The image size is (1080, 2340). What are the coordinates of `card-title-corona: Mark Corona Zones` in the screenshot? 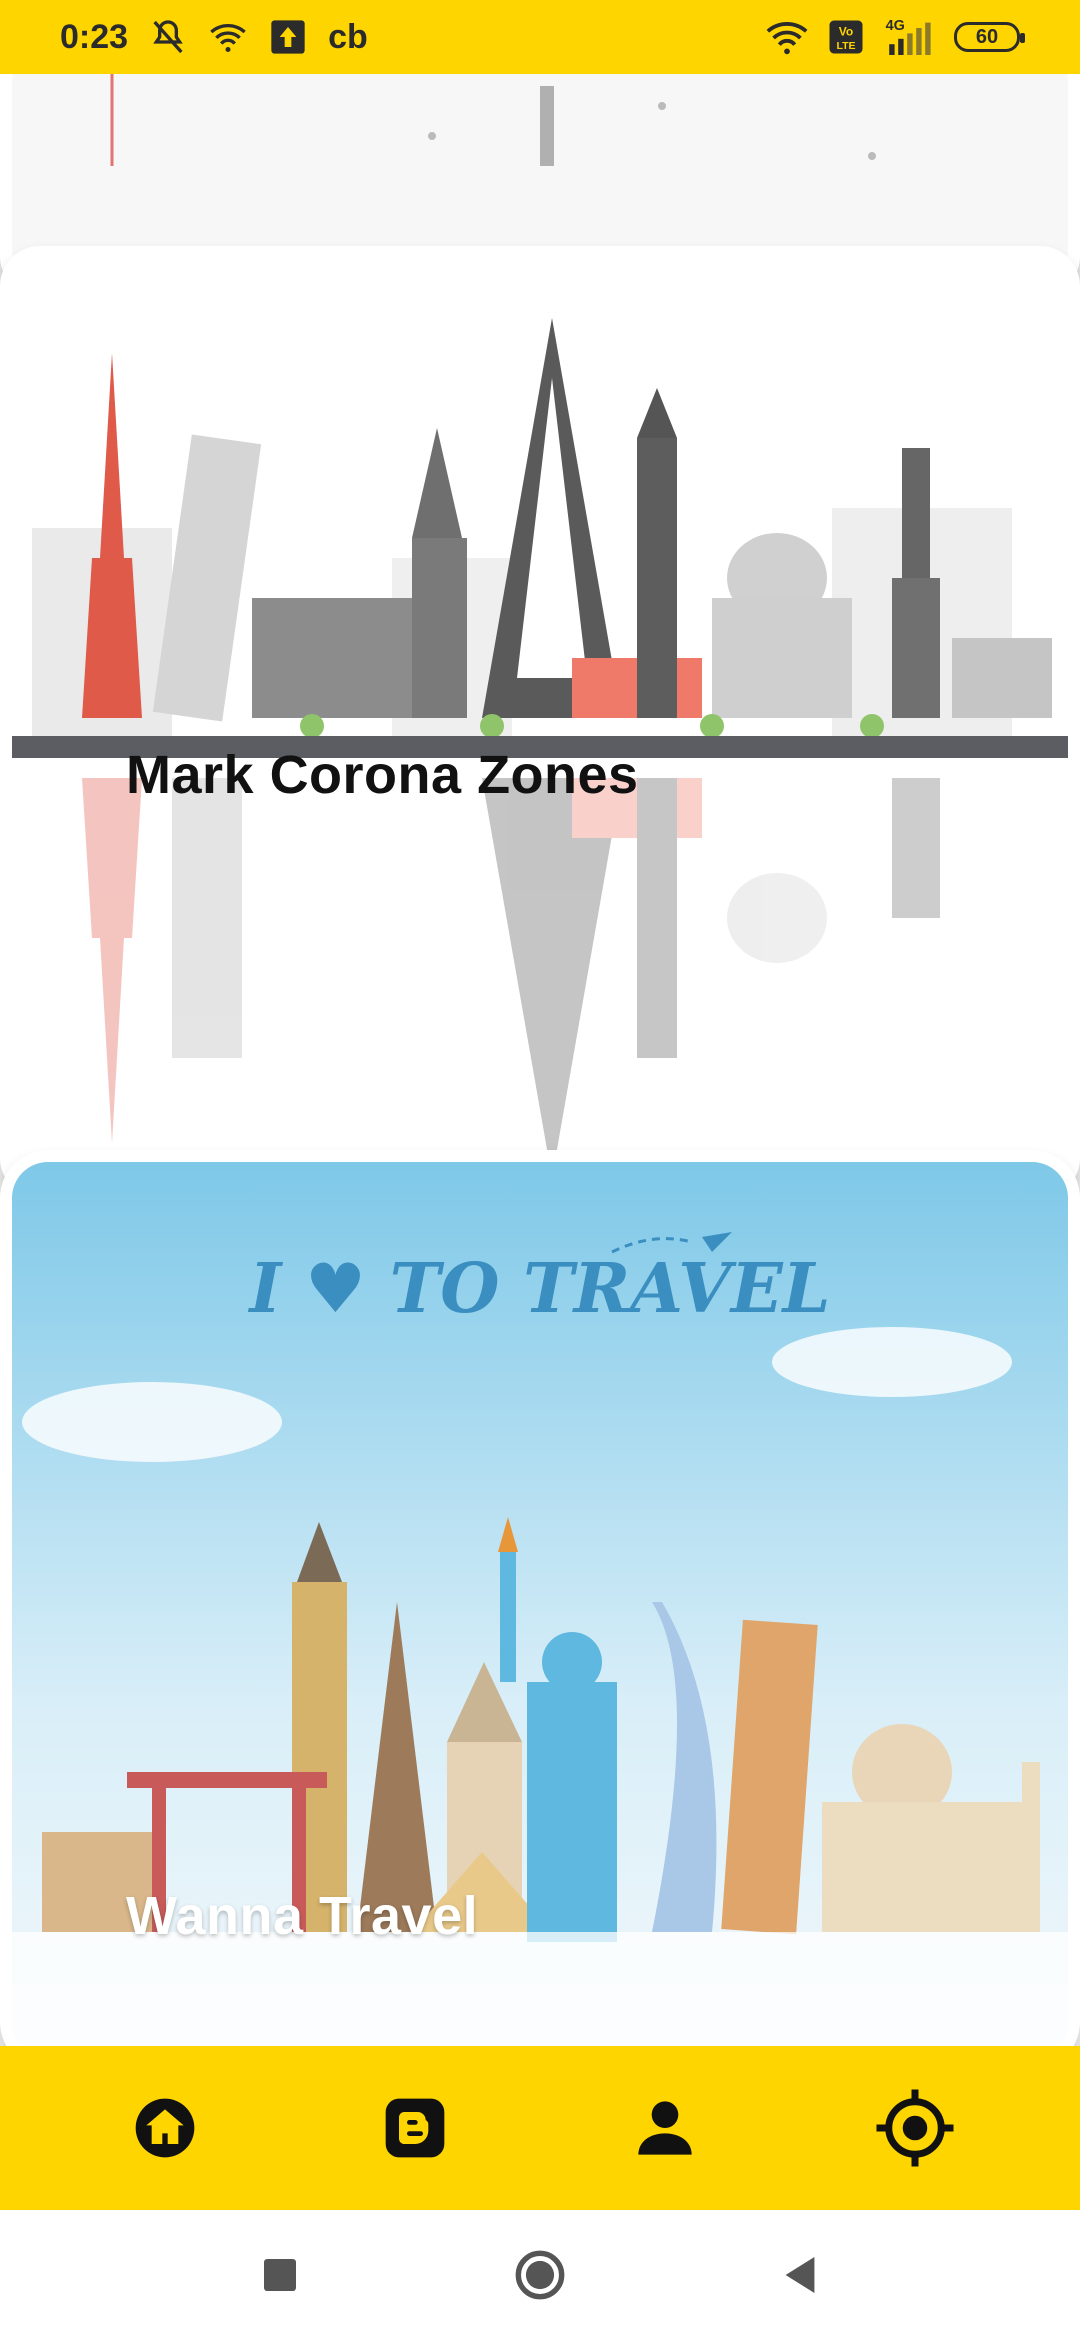 It's located at (382, 775).